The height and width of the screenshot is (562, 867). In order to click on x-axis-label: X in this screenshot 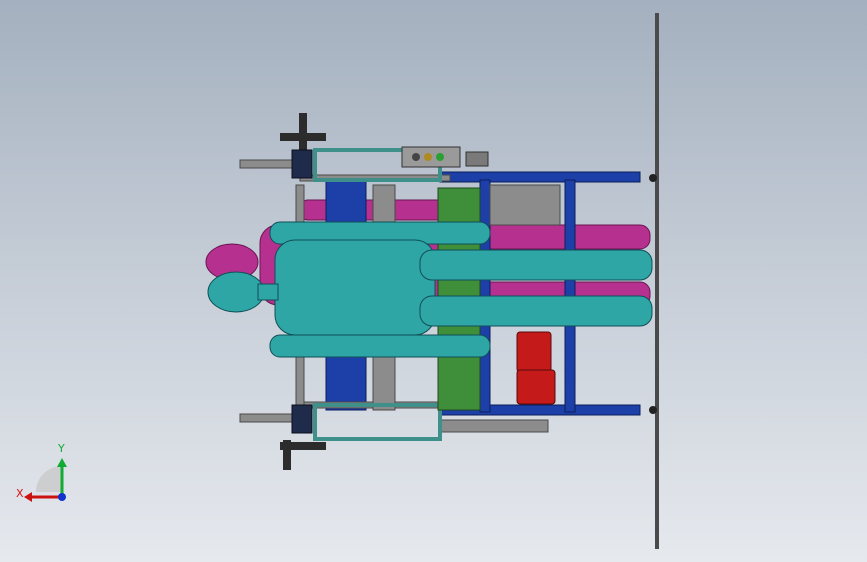, I will do `click(20, 493)`.